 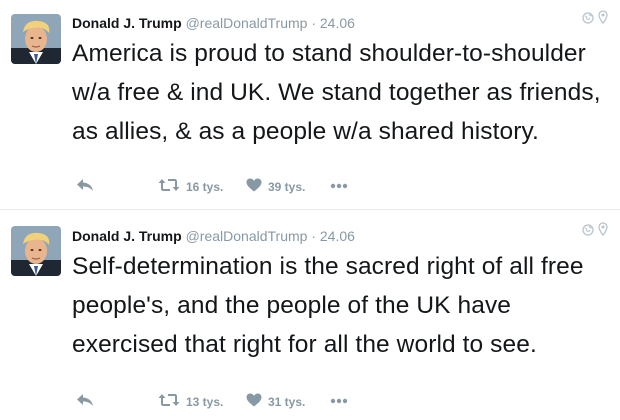 What do you see at coordinates (205, 186) in the screenshot?
I see `retweet-count: 16 tys.` at bounding box center [205, 186].